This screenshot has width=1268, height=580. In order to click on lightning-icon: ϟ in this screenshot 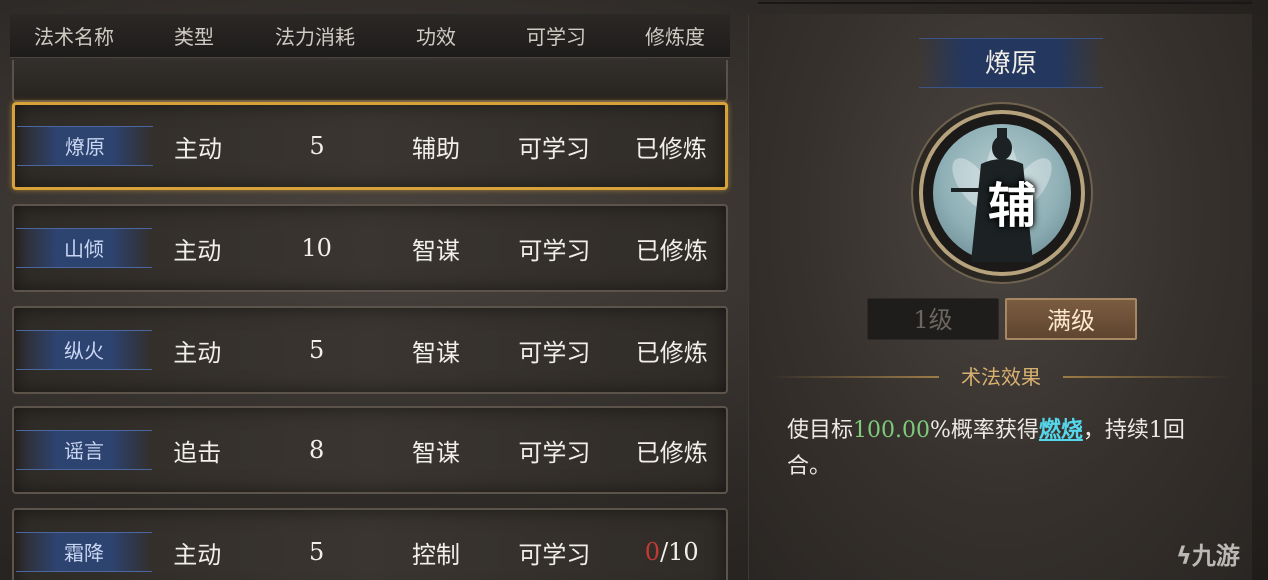, I will do `click(1184, 556)`.